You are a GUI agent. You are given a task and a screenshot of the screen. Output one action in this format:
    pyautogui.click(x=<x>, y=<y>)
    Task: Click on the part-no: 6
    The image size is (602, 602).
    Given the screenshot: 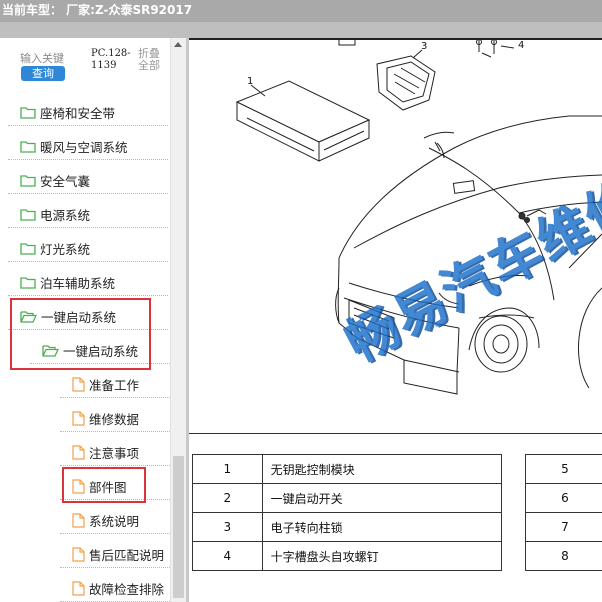 What is the action you would take?
    pyautogui.click(x=563, y=498)
    